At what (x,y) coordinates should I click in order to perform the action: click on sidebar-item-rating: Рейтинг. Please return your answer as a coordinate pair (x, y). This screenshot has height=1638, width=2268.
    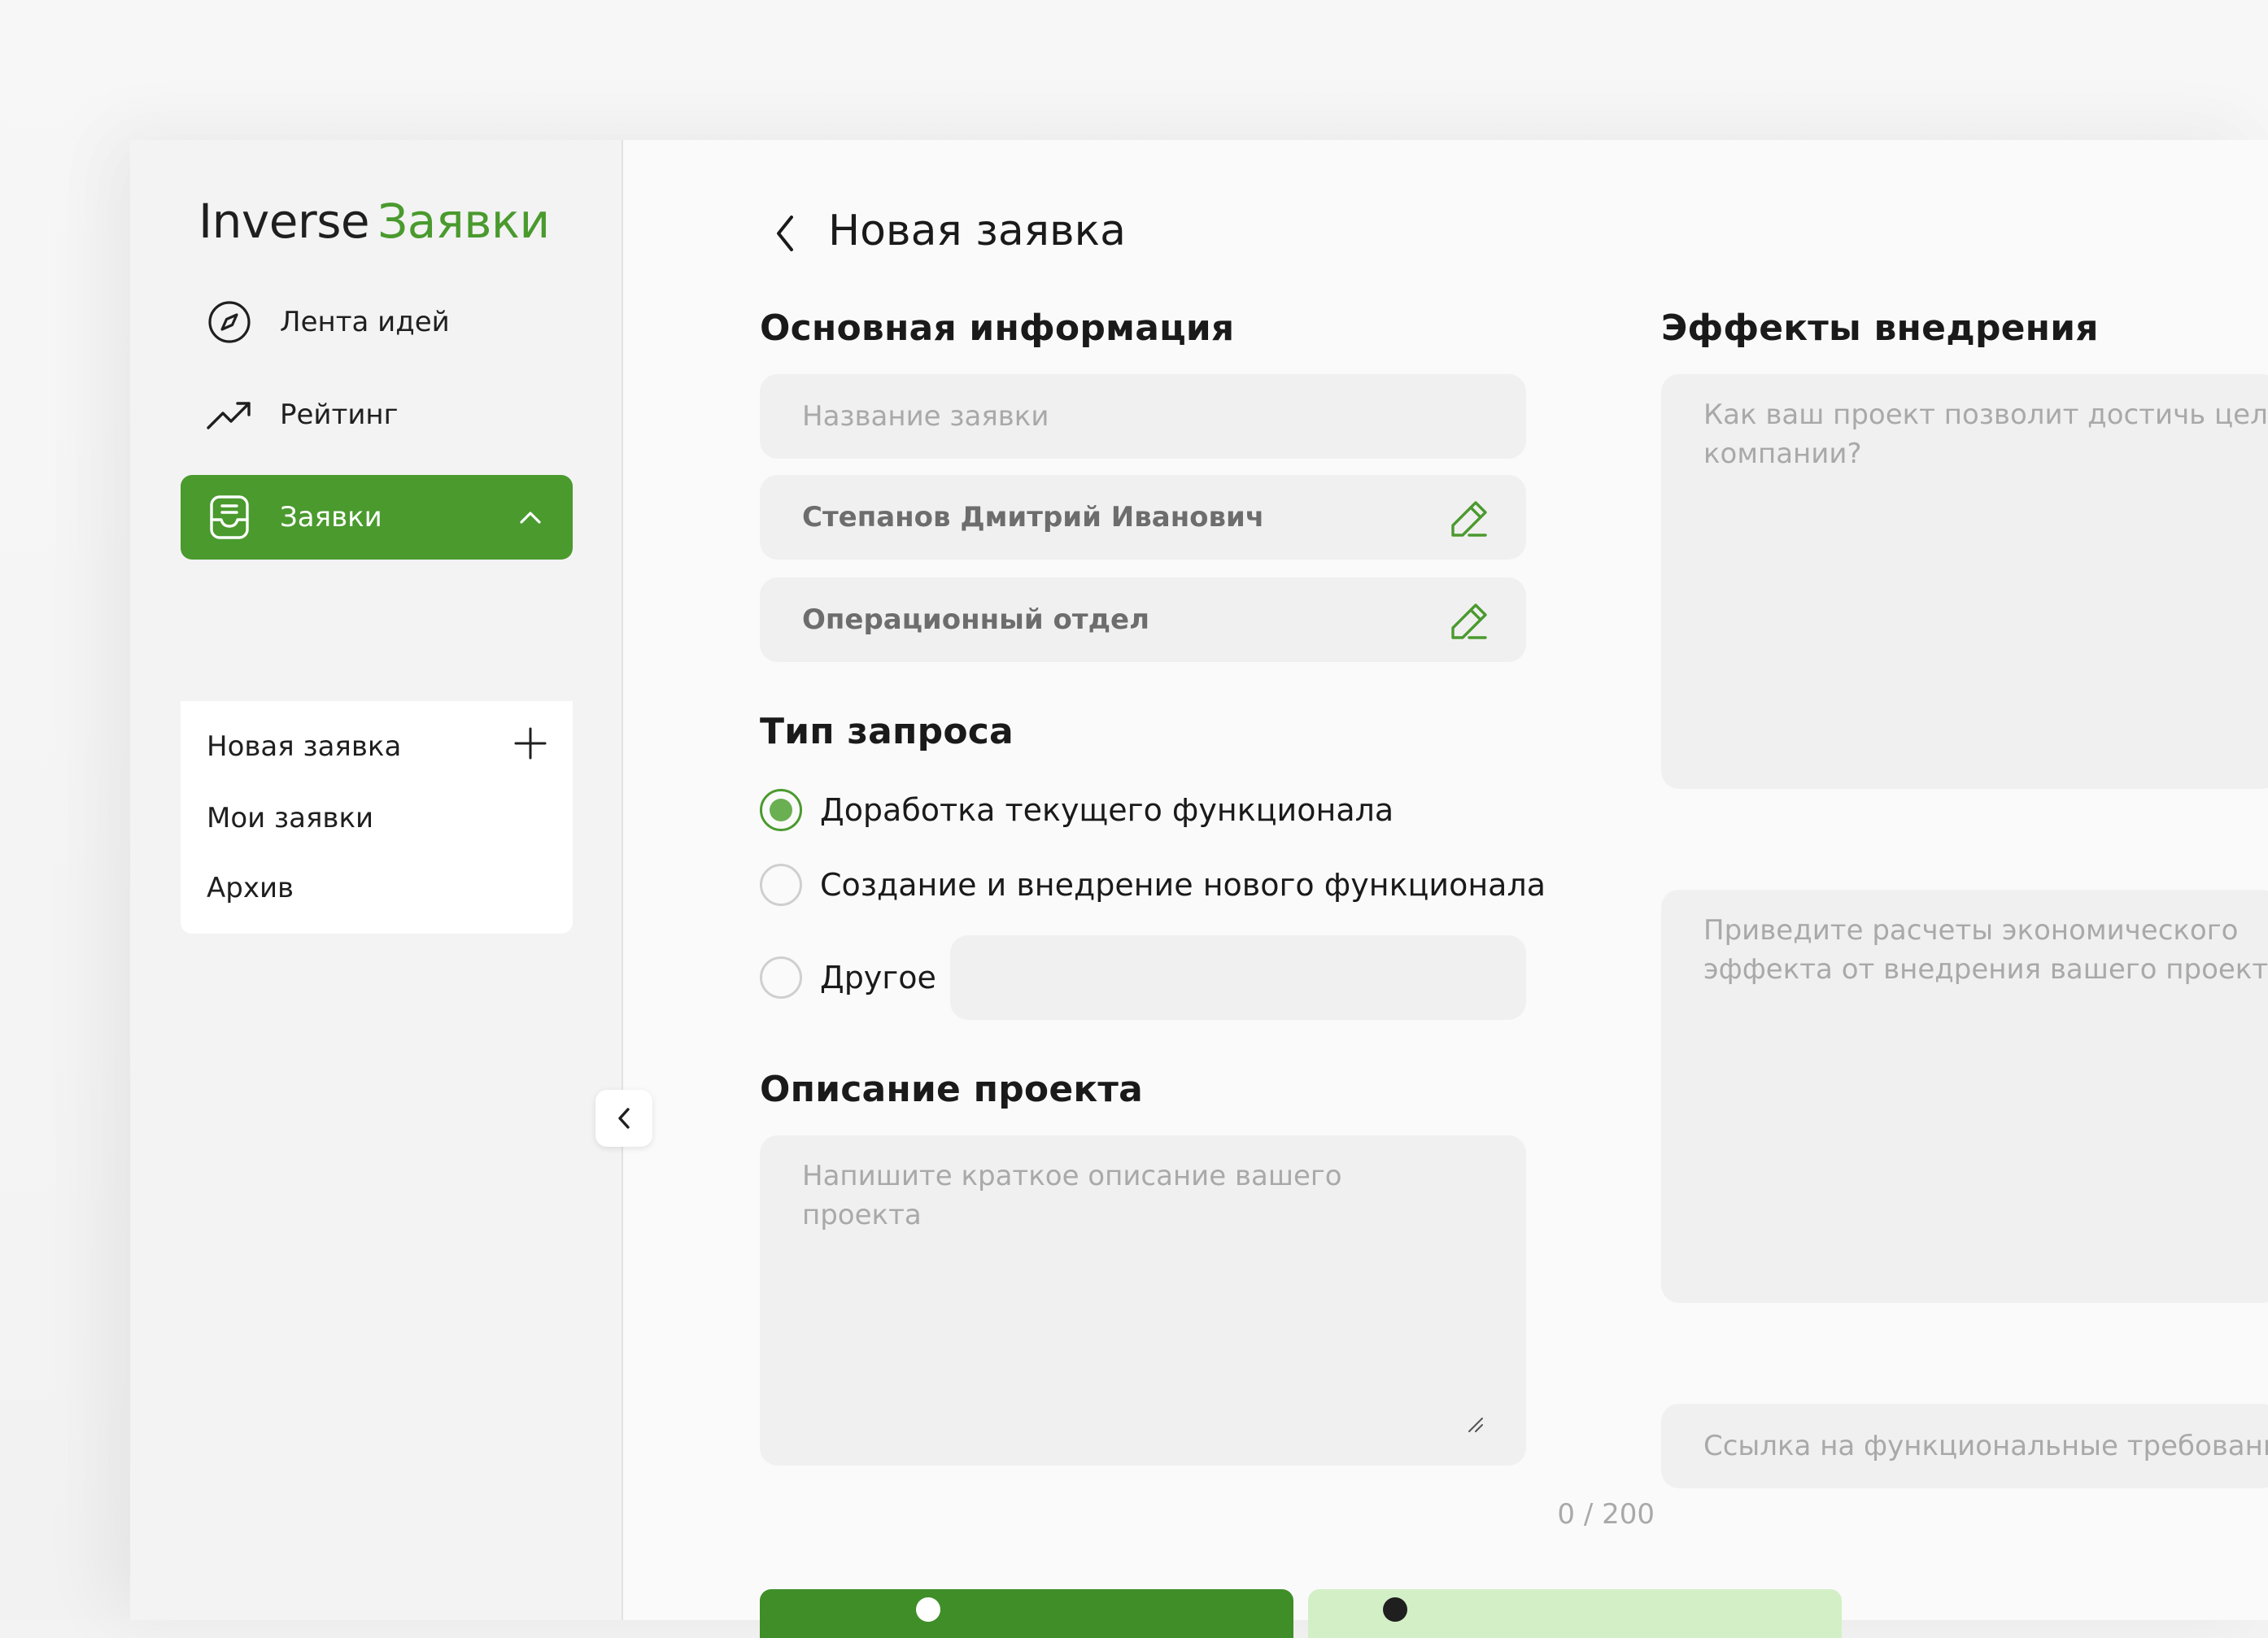
    Looking at the image, I should click on (377, 414).